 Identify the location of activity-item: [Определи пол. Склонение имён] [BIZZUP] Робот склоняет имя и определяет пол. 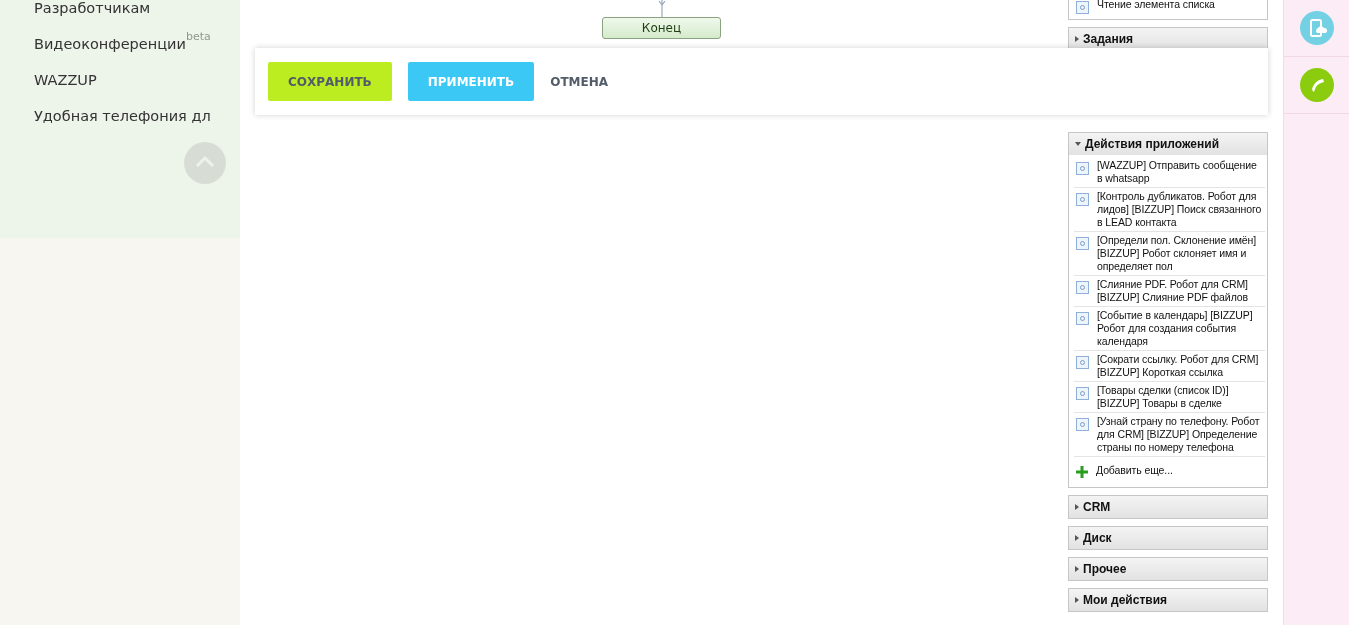
(1181, 253).